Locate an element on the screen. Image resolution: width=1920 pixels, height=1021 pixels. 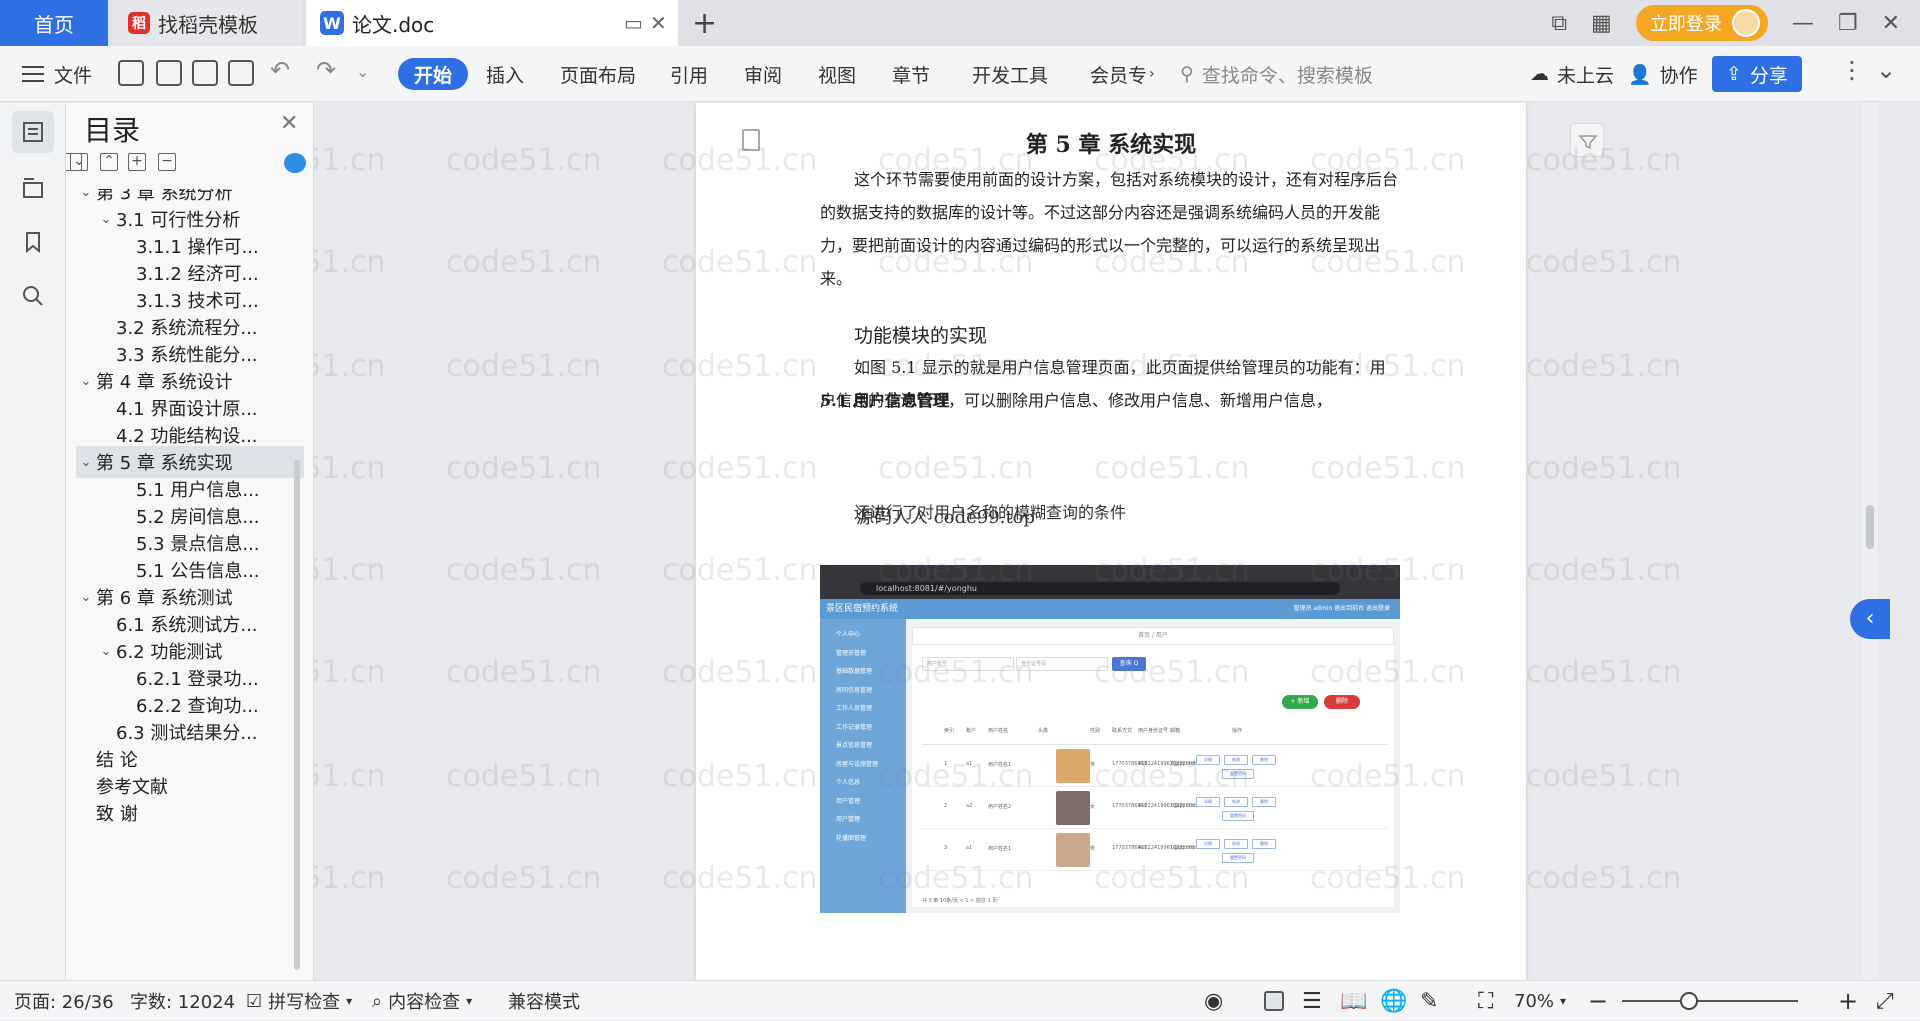
outline-view-icon: ☰ is located at coordinates (1312, 1001).